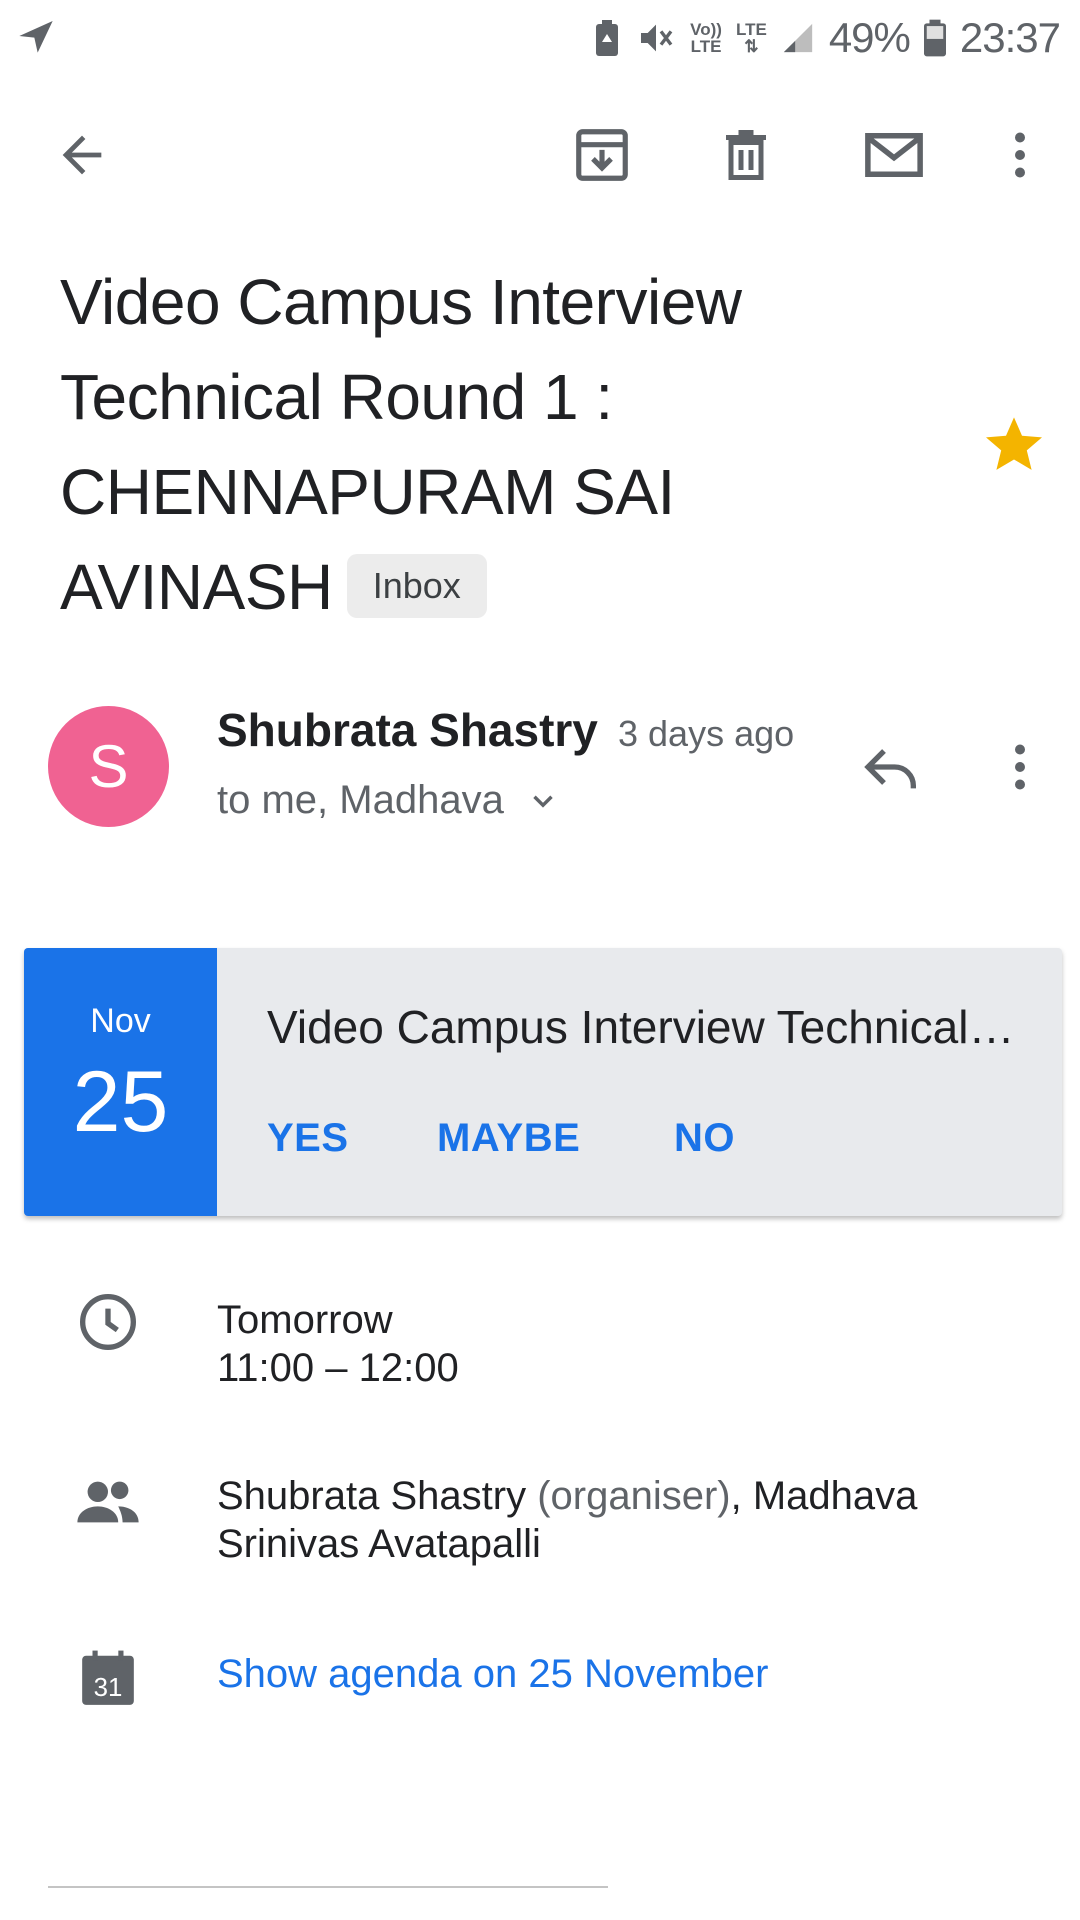 Image resolution: width=1080 pixels, height=1920 pixels. I want to click on calendar-icon-day: 31, so click(108, 1688).